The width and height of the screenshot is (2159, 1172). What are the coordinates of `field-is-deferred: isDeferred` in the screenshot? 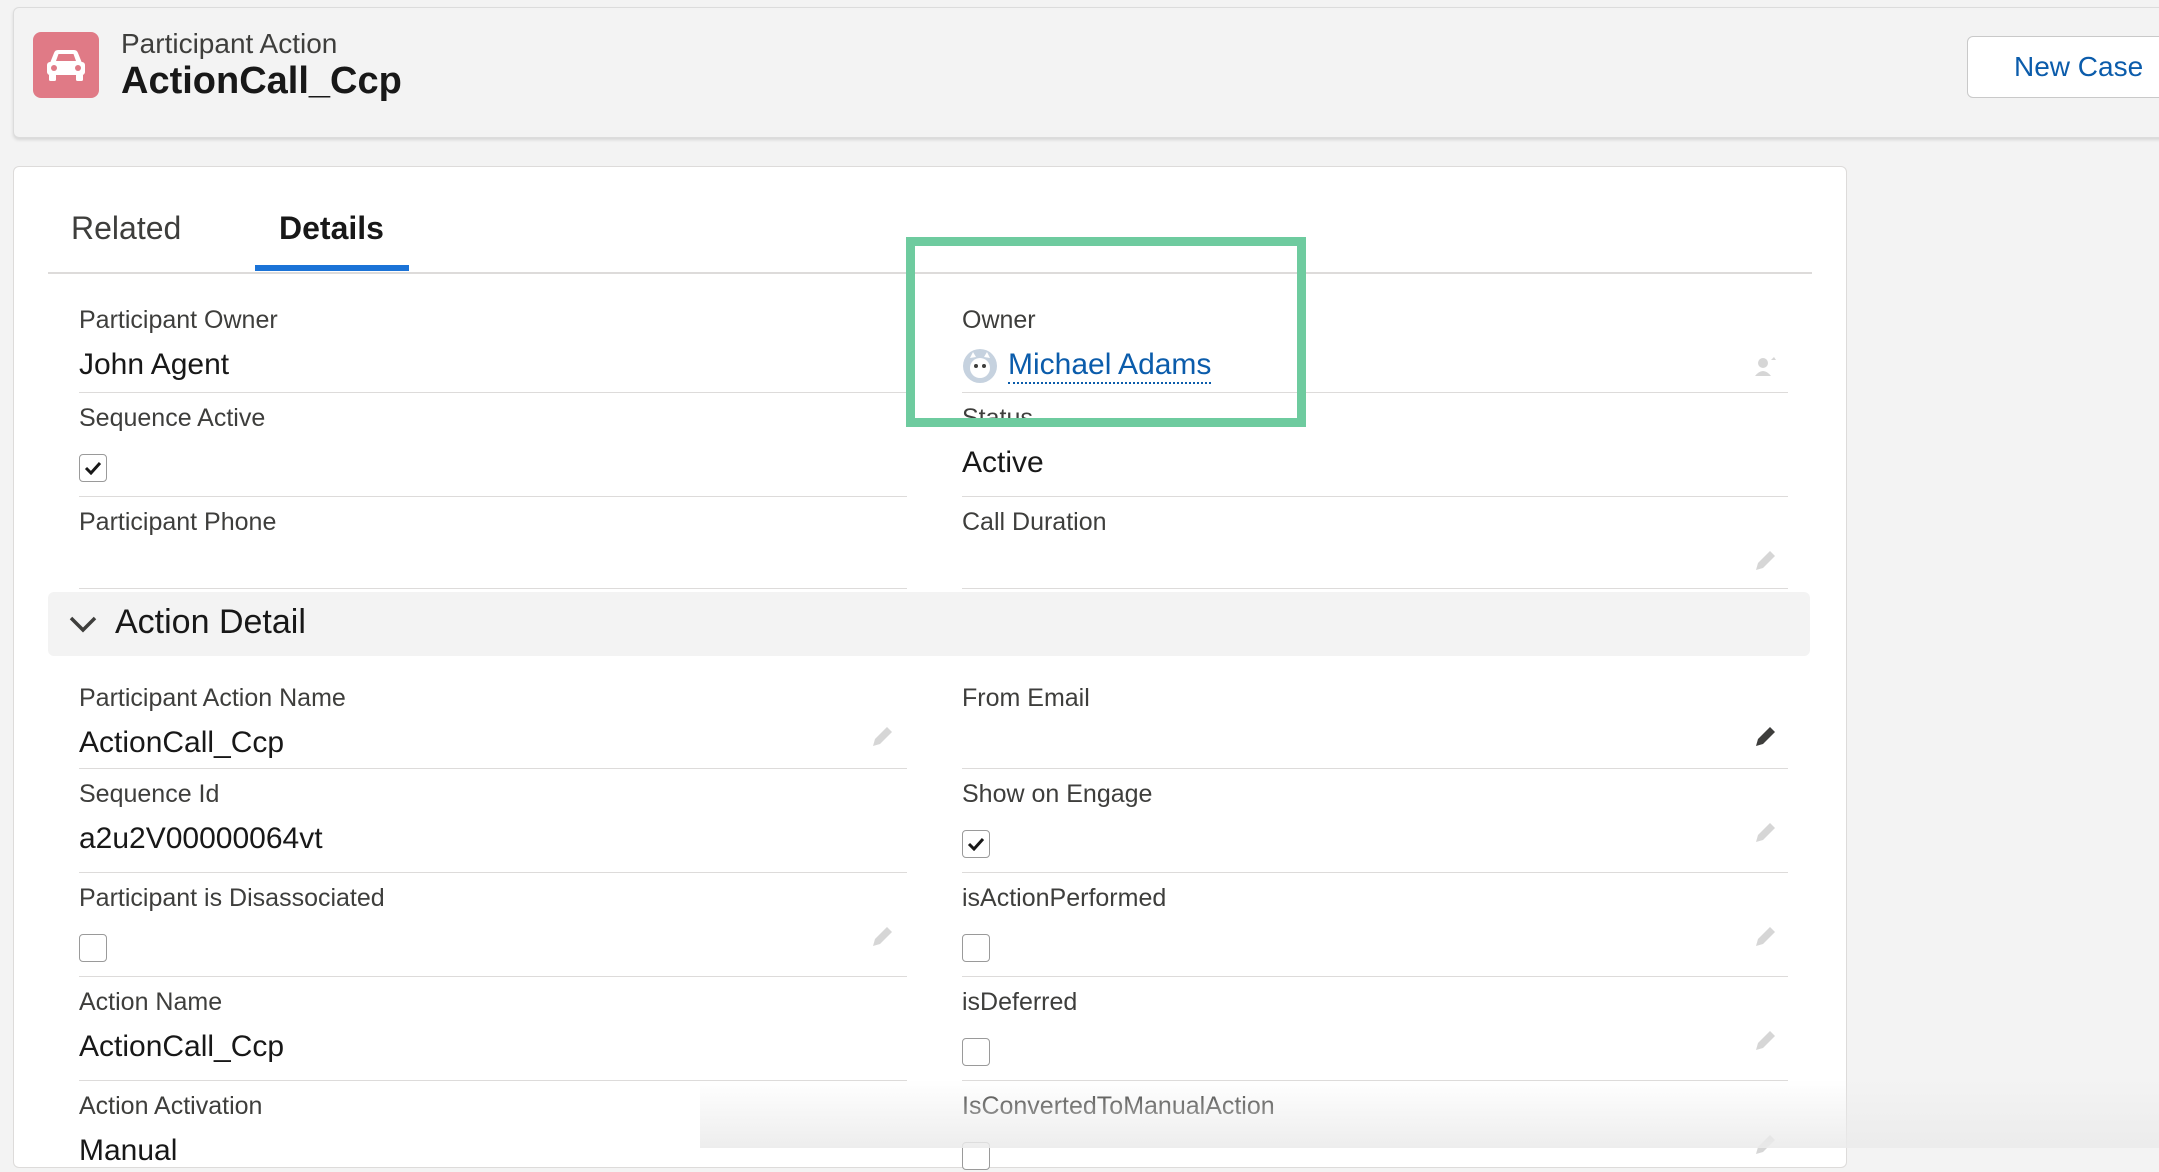 It's located at (1375, 1034).